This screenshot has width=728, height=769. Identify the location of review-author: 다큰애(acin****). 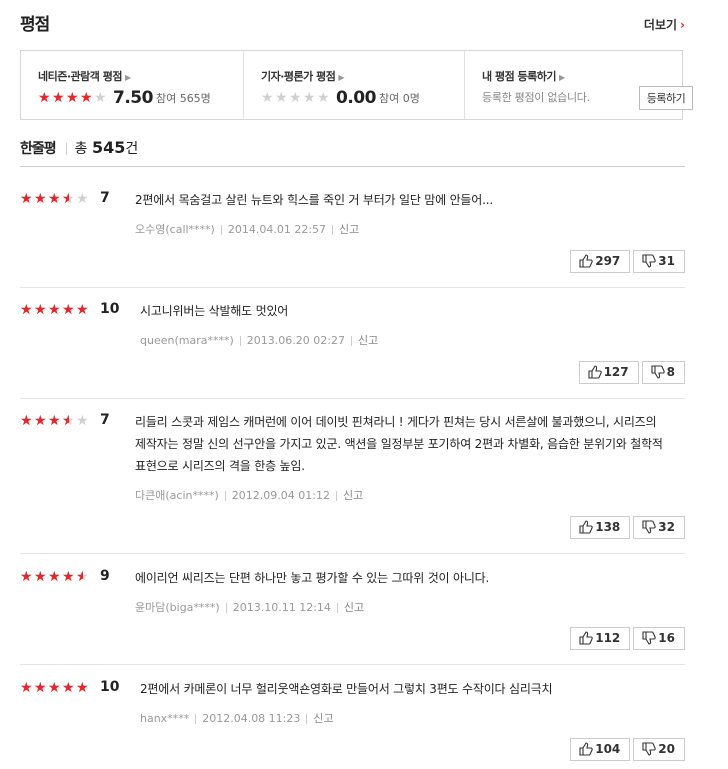
(177, 495).